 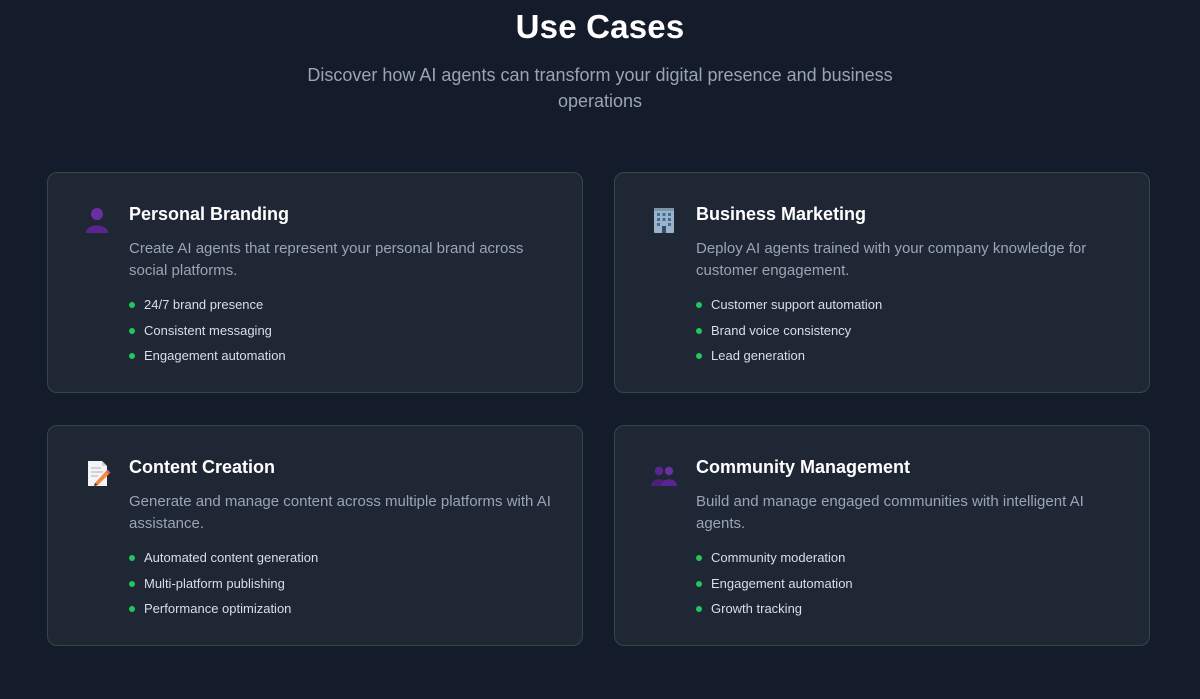 I want to click on feature-item: Lead generation, so click(x=789, y=359).